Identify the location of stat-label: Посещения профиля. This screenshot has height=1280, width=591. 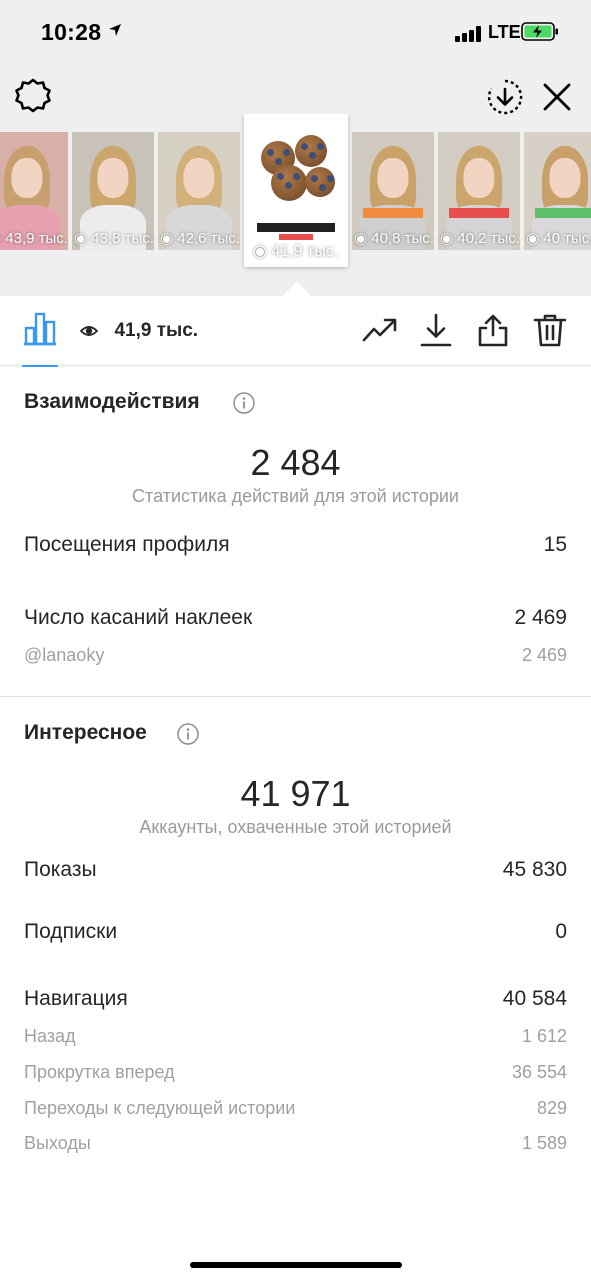
(127, 544).